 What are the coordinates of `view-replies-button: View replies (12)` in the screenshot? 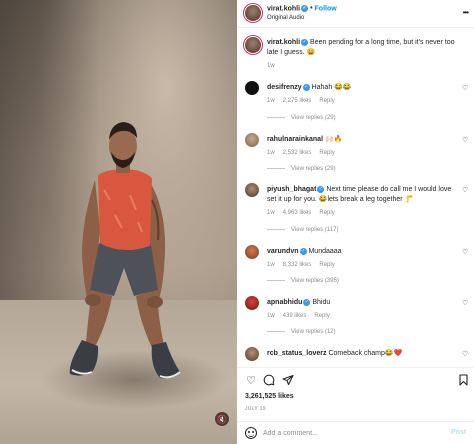 It's located at (301, 332).